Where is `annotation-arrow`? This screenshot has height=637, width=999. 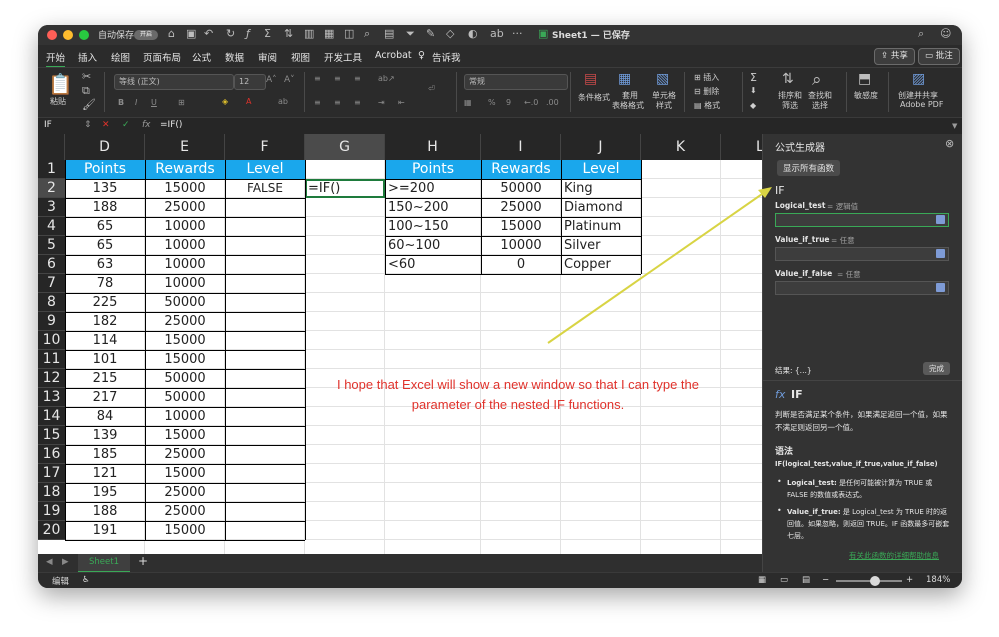 annotation-arrow is located at coordinates (659, 265).